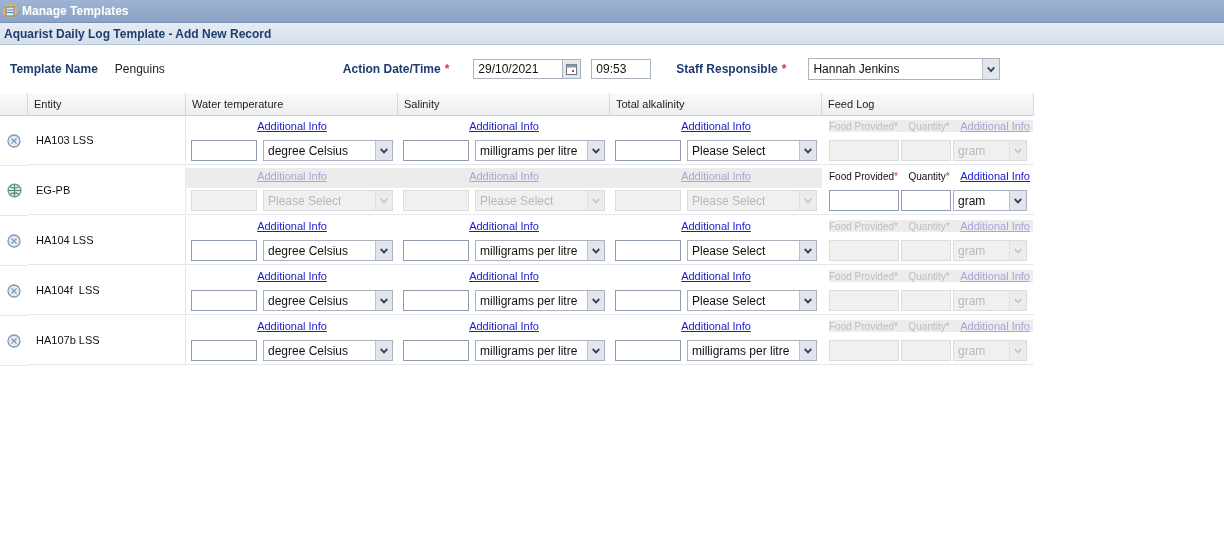 This screenshot has height=542, width=1224. Describe the element at coordinates (292, 104) in the screenshot. I see `column-header: Water temperature` at that location.